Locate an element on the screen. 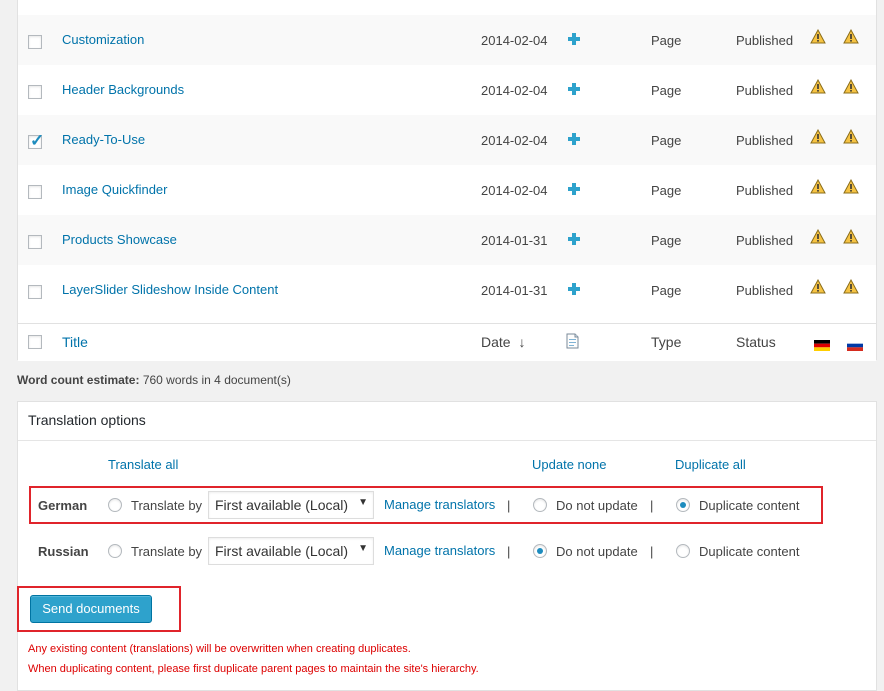  duplicate-content-radio is located at coordinates (683, 551).